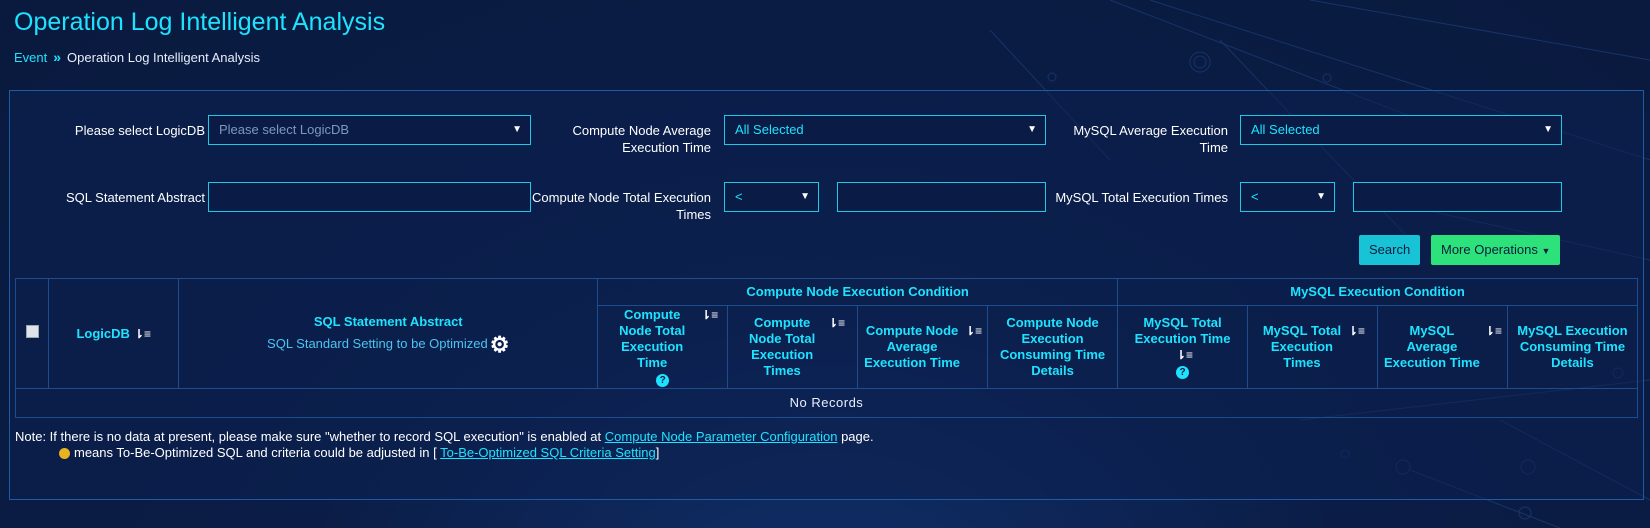 Image resolution: width=1650 pixels, height=528 pixels. What do you see at coordinates (1390, 250) in the screenshot?
I see `search-button: Search` at bounding box center [1390, 250].